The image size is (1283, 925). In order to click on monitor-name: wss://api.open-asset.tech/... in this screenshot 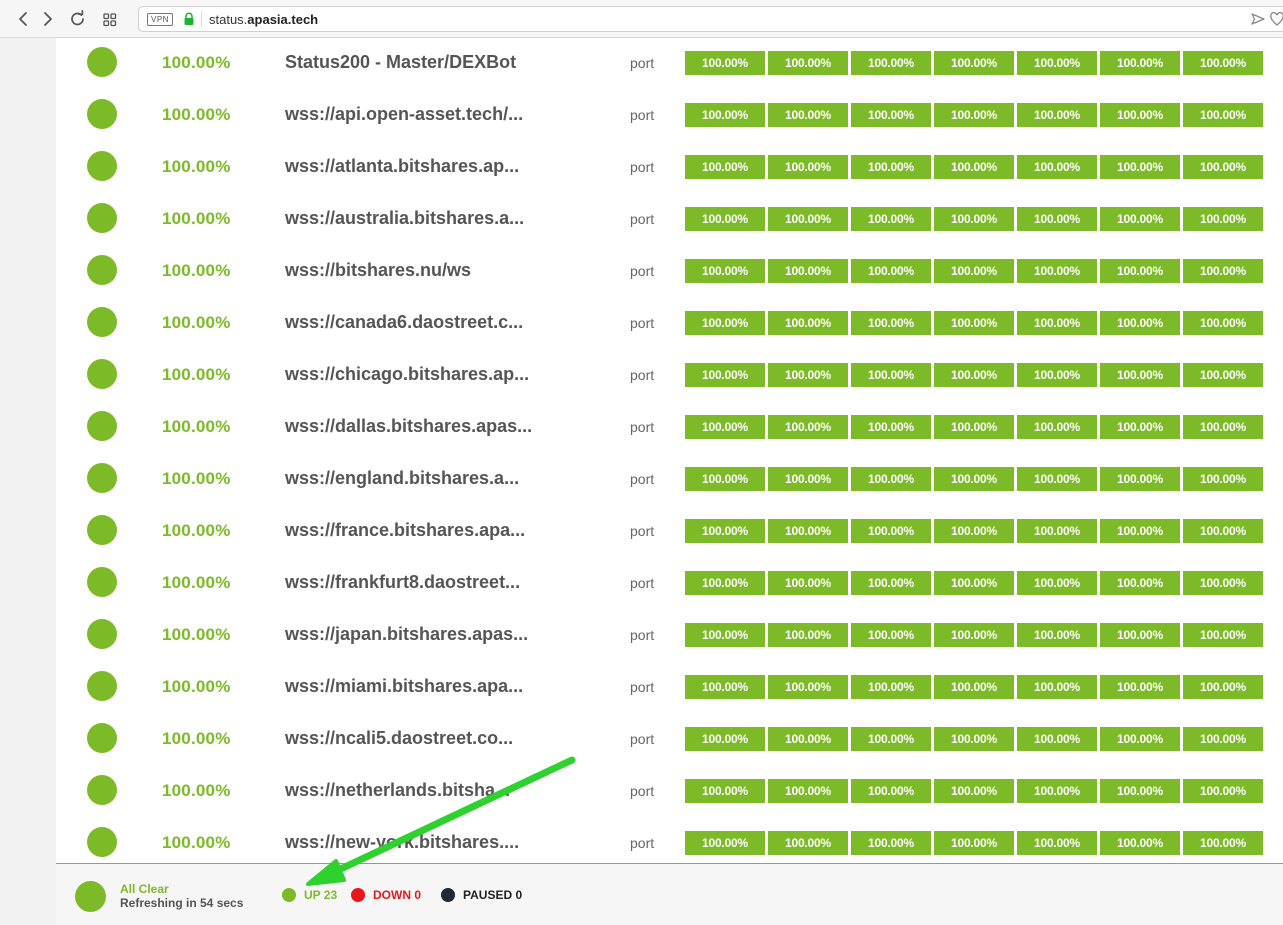, I will do `click(420, 114)`.